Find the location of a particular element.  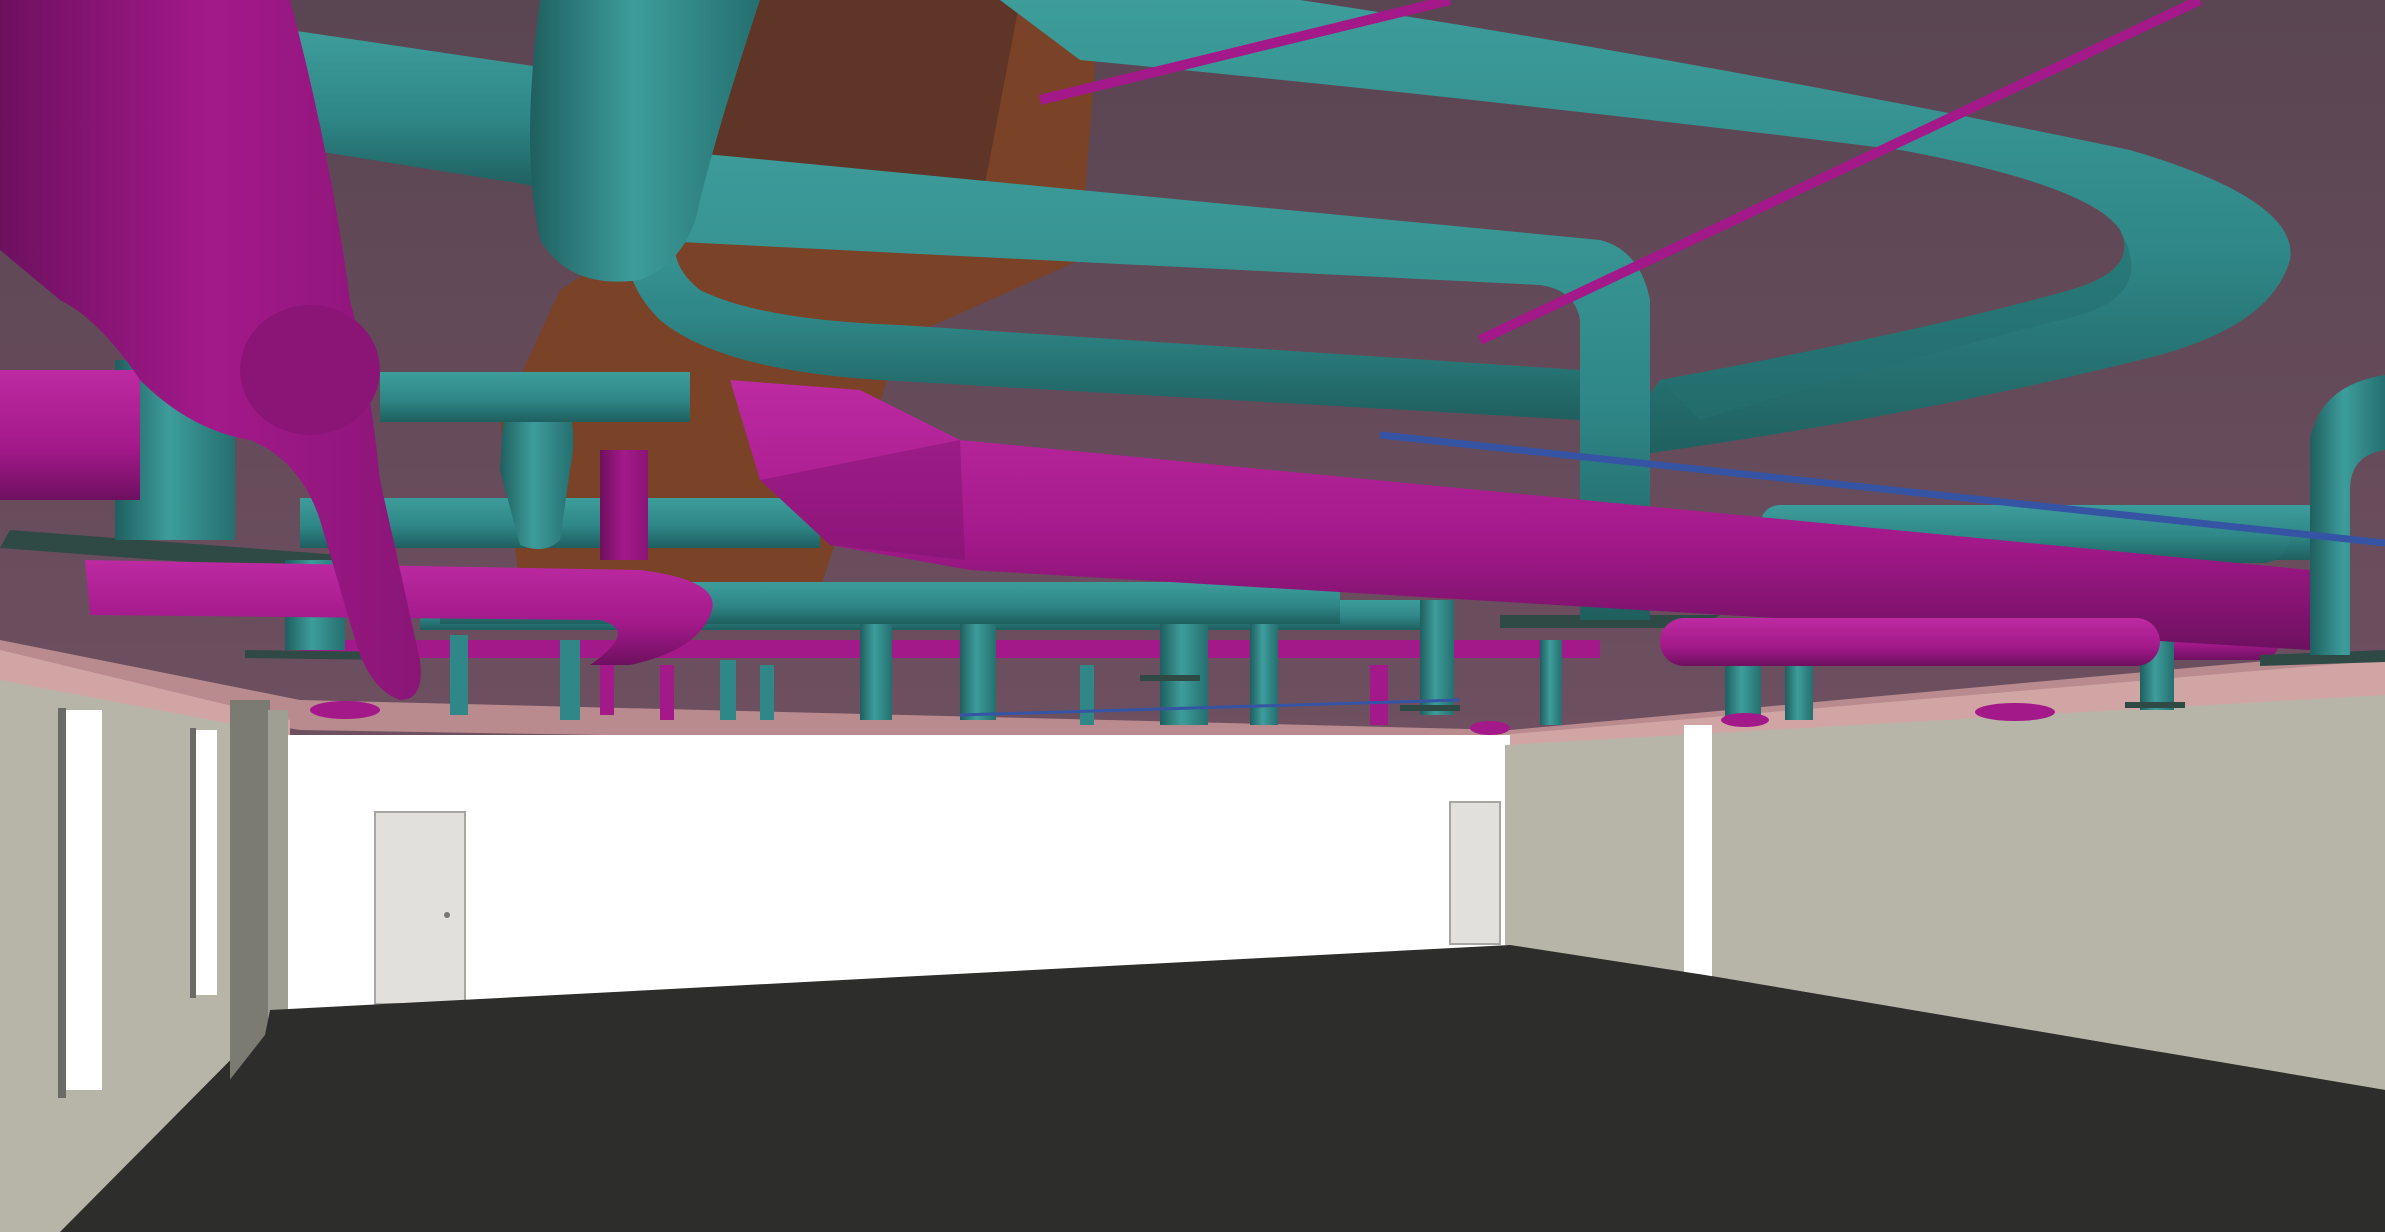

column-left is located at coordinates (250, 892).